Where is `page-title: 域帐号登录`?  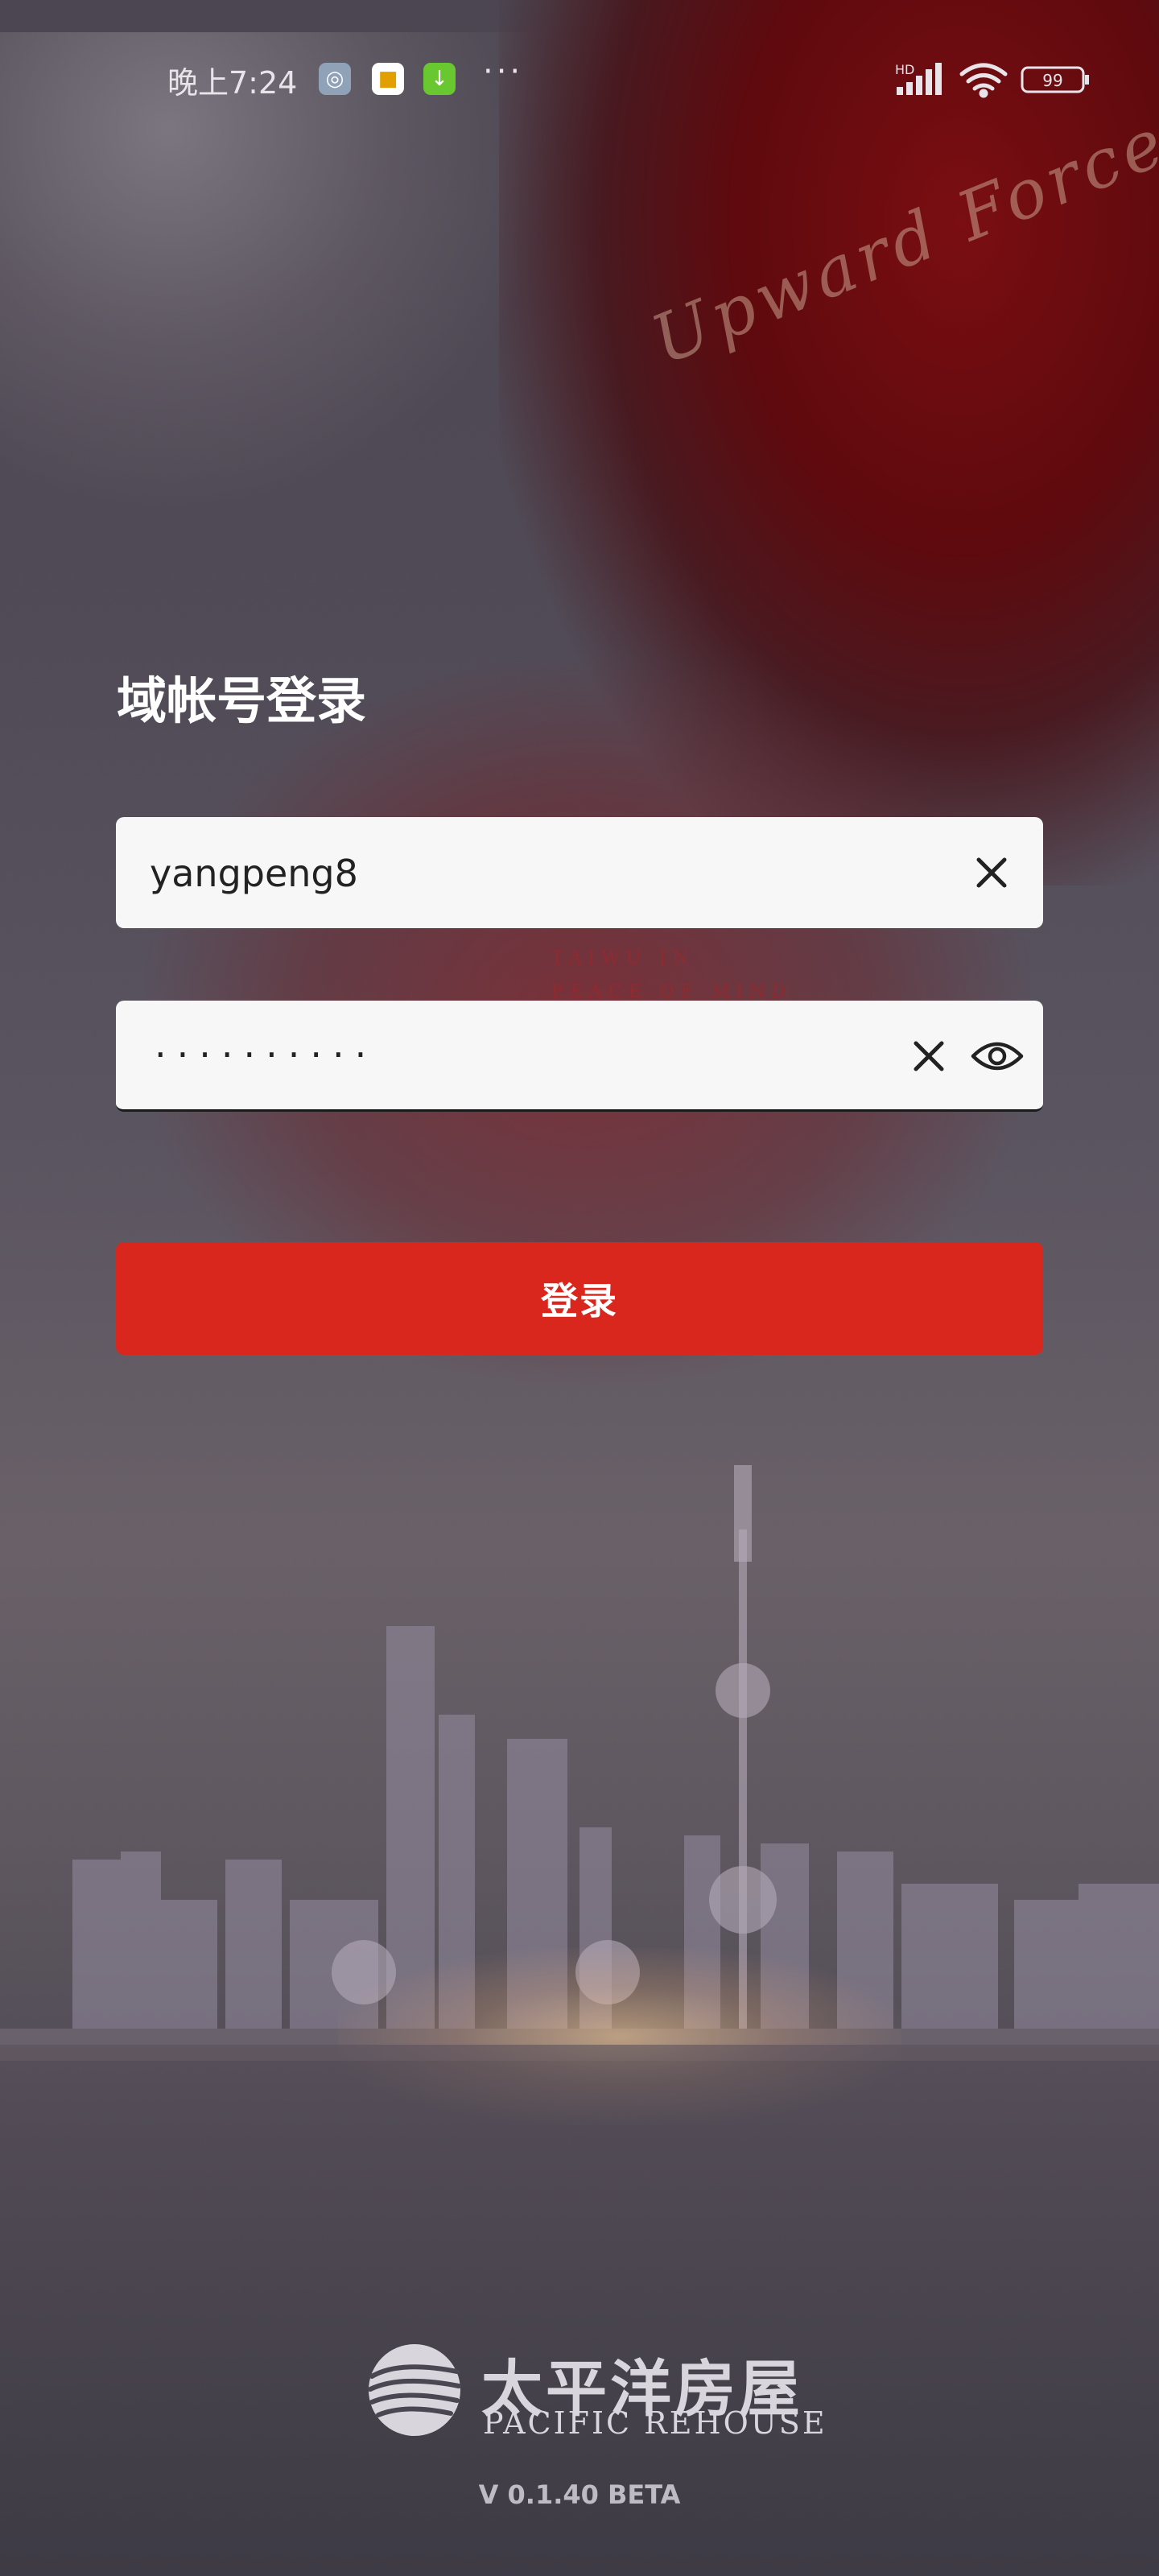 page-title: 域帐号登录 is located at coordinates (242, 700).